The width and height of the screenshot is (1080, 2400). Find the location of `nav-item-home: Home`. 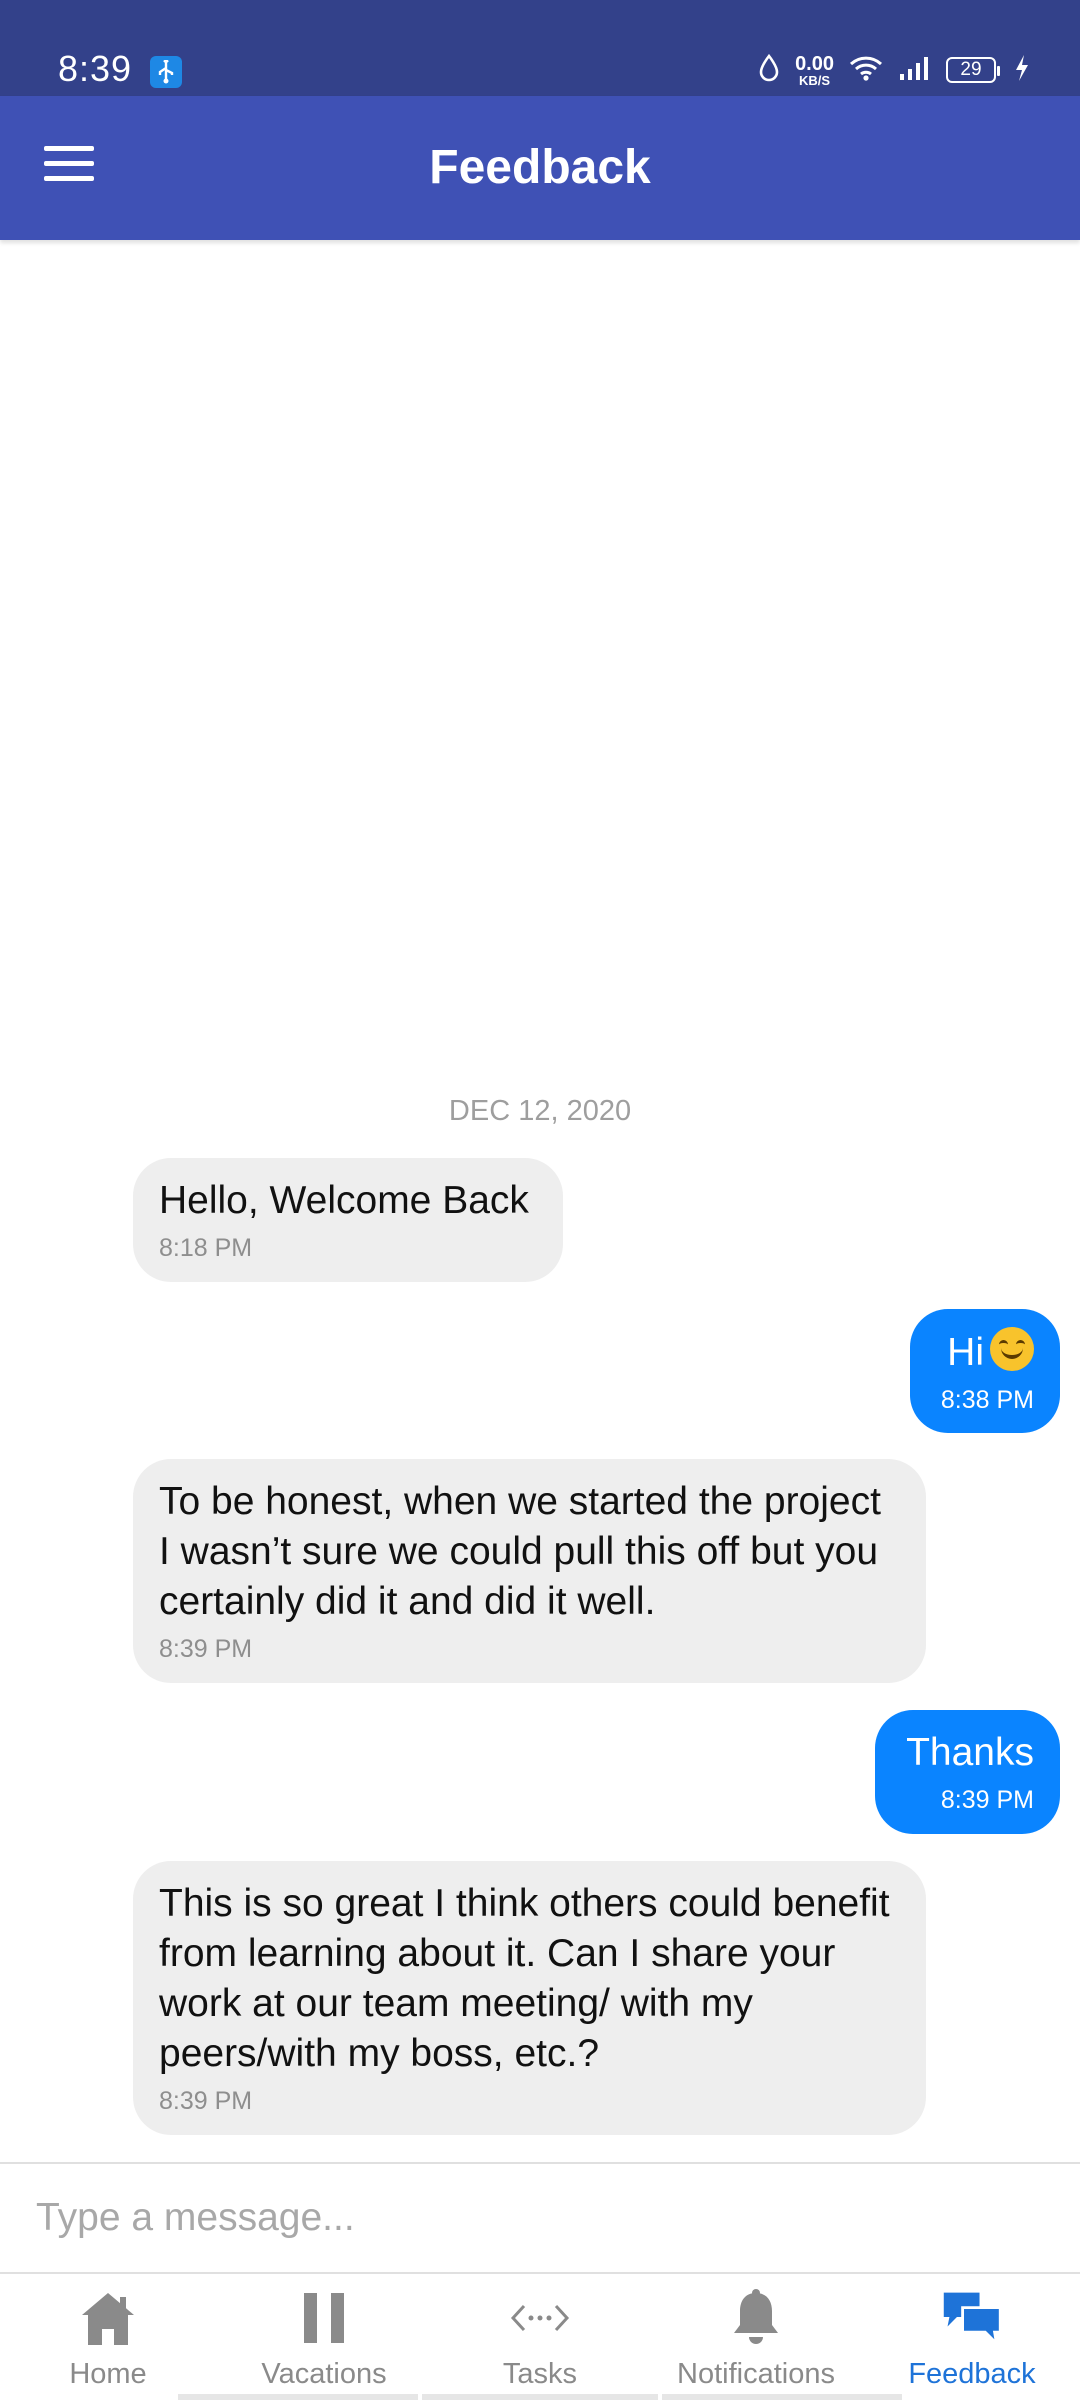

nav-item-home: Home is located at coordinates (108, 2337).